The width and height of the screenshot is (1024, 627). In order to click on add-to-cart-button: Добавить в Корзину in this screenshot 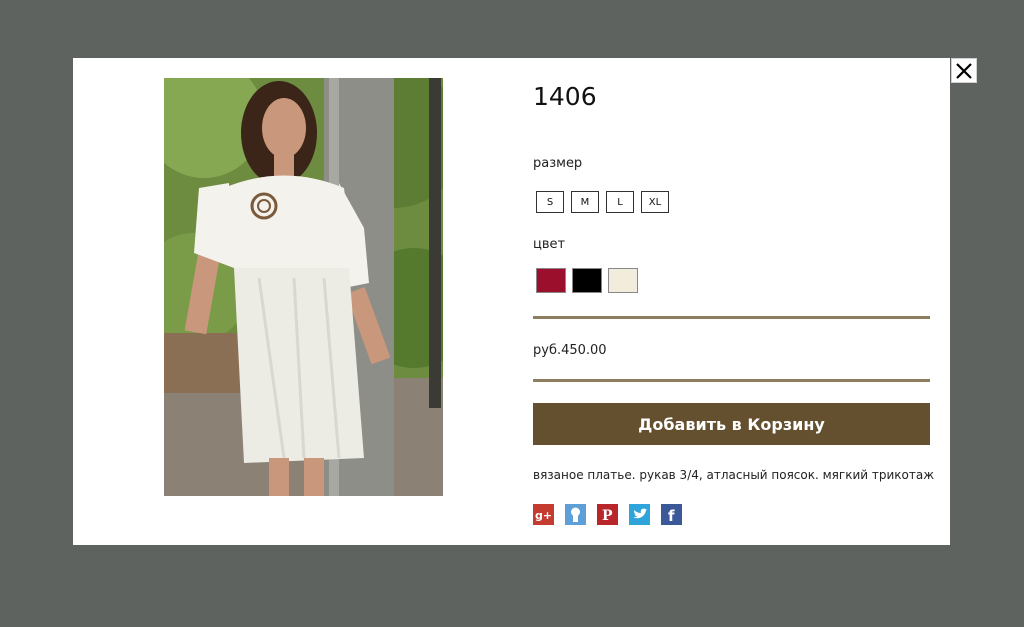, I will do `click(731, 424)`.